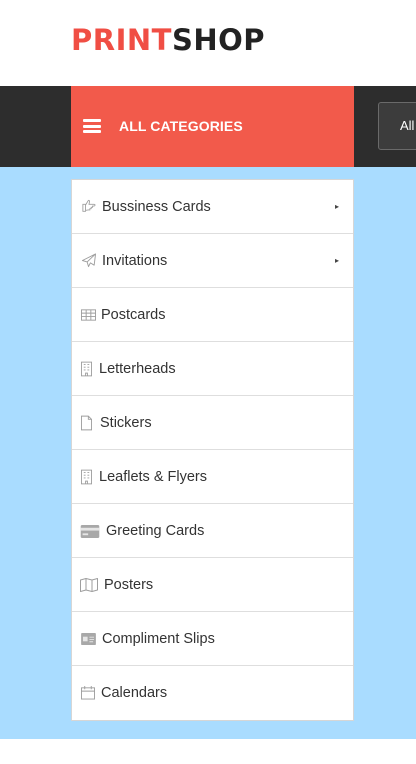  What do you see at coordinates (212, 477) in the screenshot?
I see `menu-item-leaflets-flyers: Leaflets & Flyers` at bounding box center [212, 477].